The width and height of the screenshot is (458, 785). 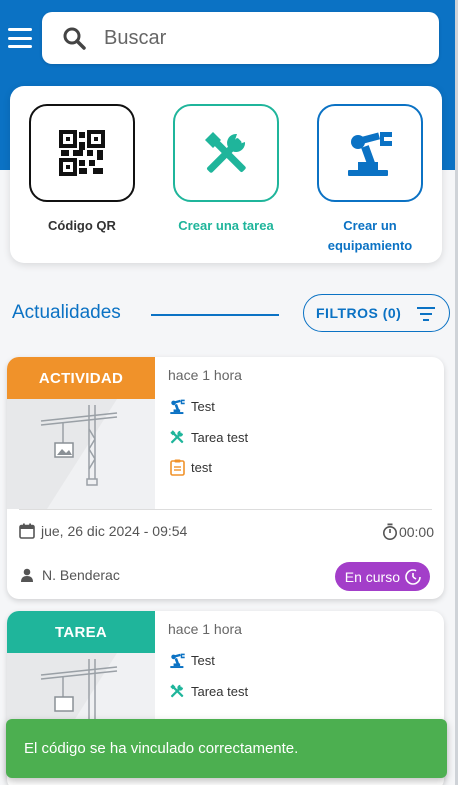 I want to click on status-text: En curso, so click(x=372, y=576).